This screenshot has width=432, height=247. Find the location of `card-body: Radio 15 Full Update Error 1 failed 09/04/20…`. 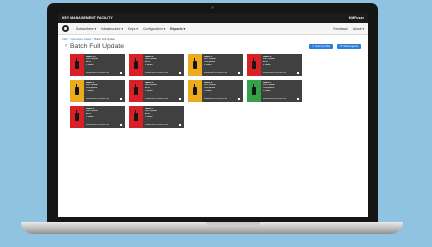

card-body: Radio 15 Full Update Error 1 failed 09/04/20… is located at coordinates (104, 65).